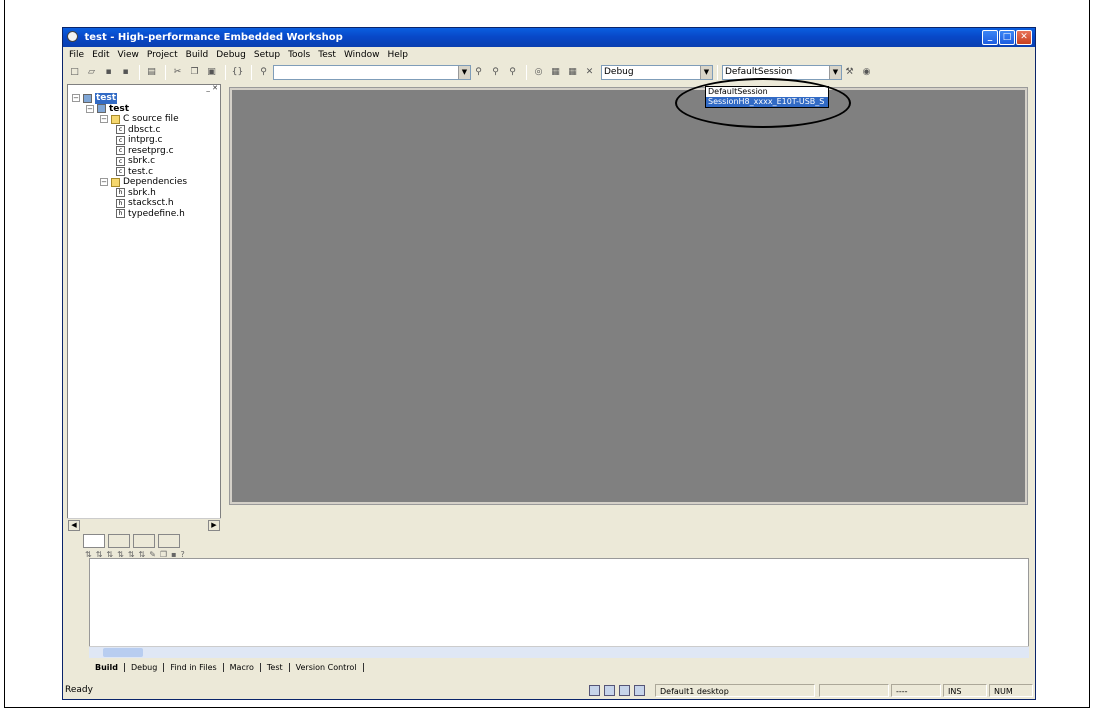  I want to click on build-config-value: Debug, so click(619, 71).